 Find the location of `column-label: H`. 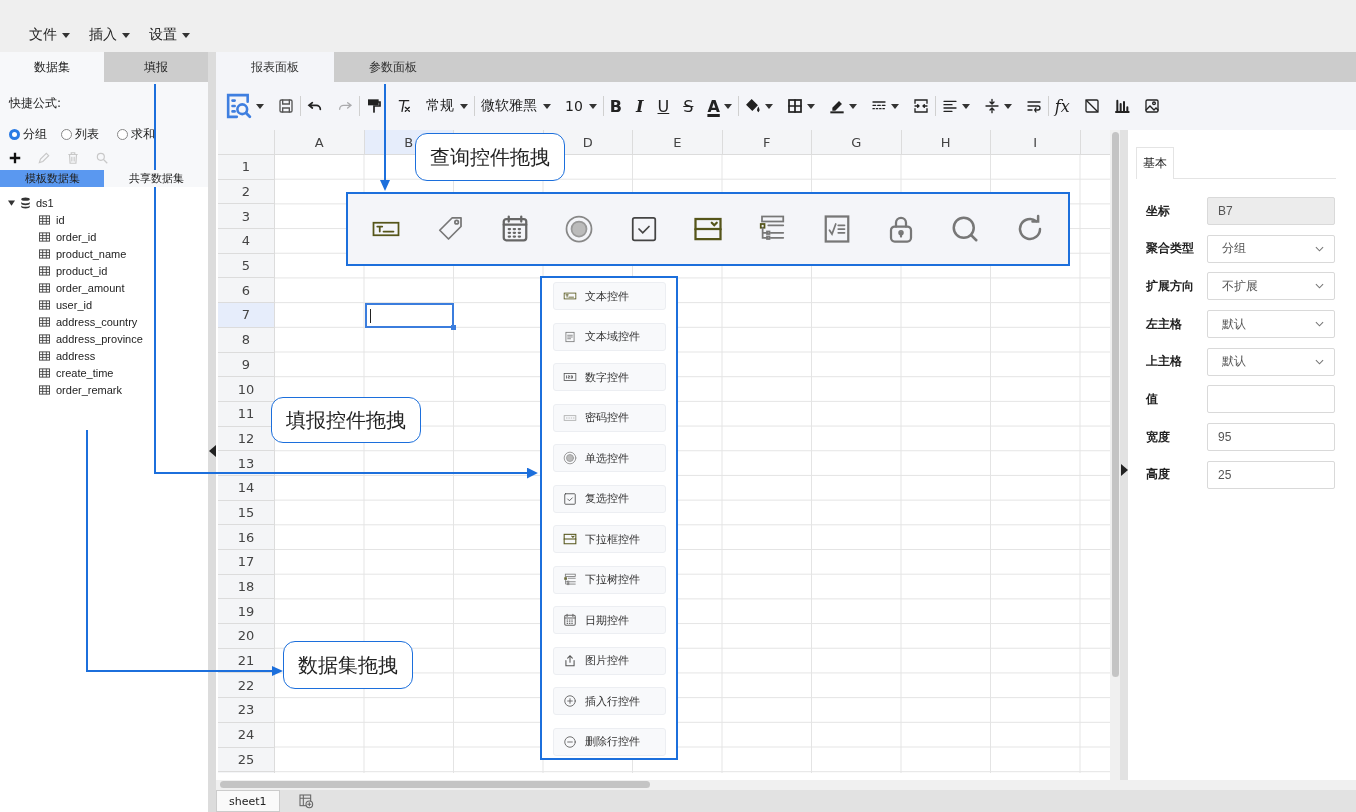

column-label: H is located at coordinates (945, 142).